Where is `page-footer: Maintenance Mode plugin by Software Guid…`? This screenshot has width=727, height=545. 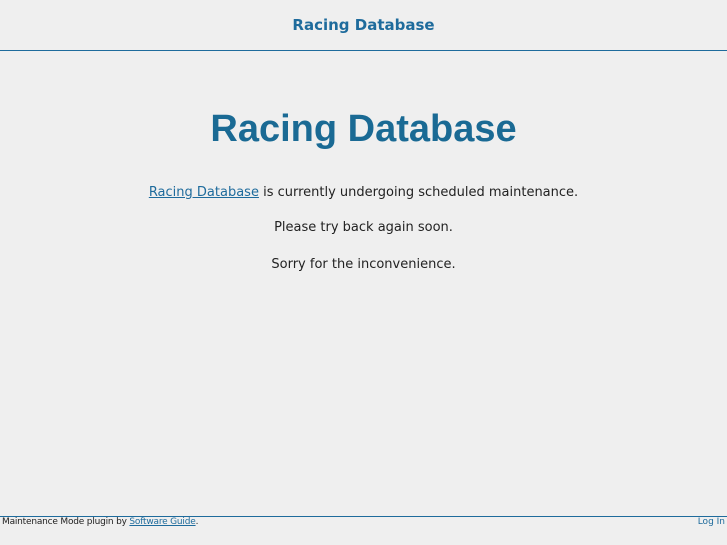 page-footer: Maintenance Mode plugin by Software Guid… is located at coordinates (363, 530).